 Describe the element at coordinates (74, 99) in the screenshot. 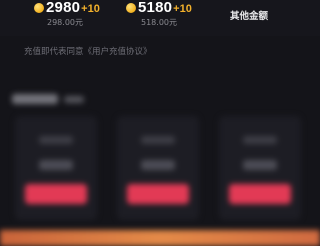

I see `blurred-section-subtitle` at that location.